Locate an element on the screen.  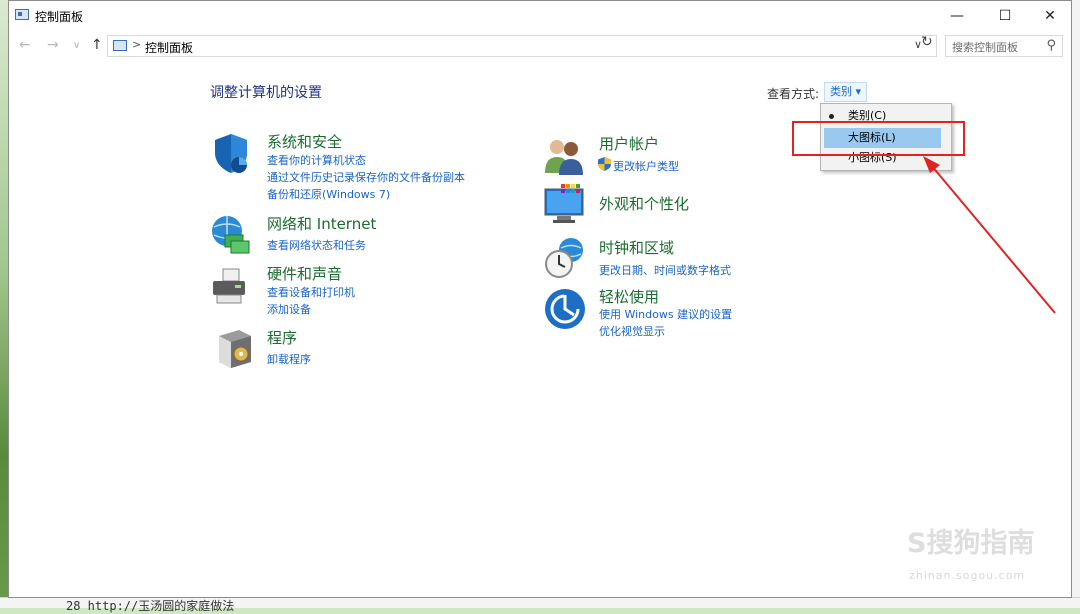
annotation-arrow-icon is located at coordinates (989, 235).